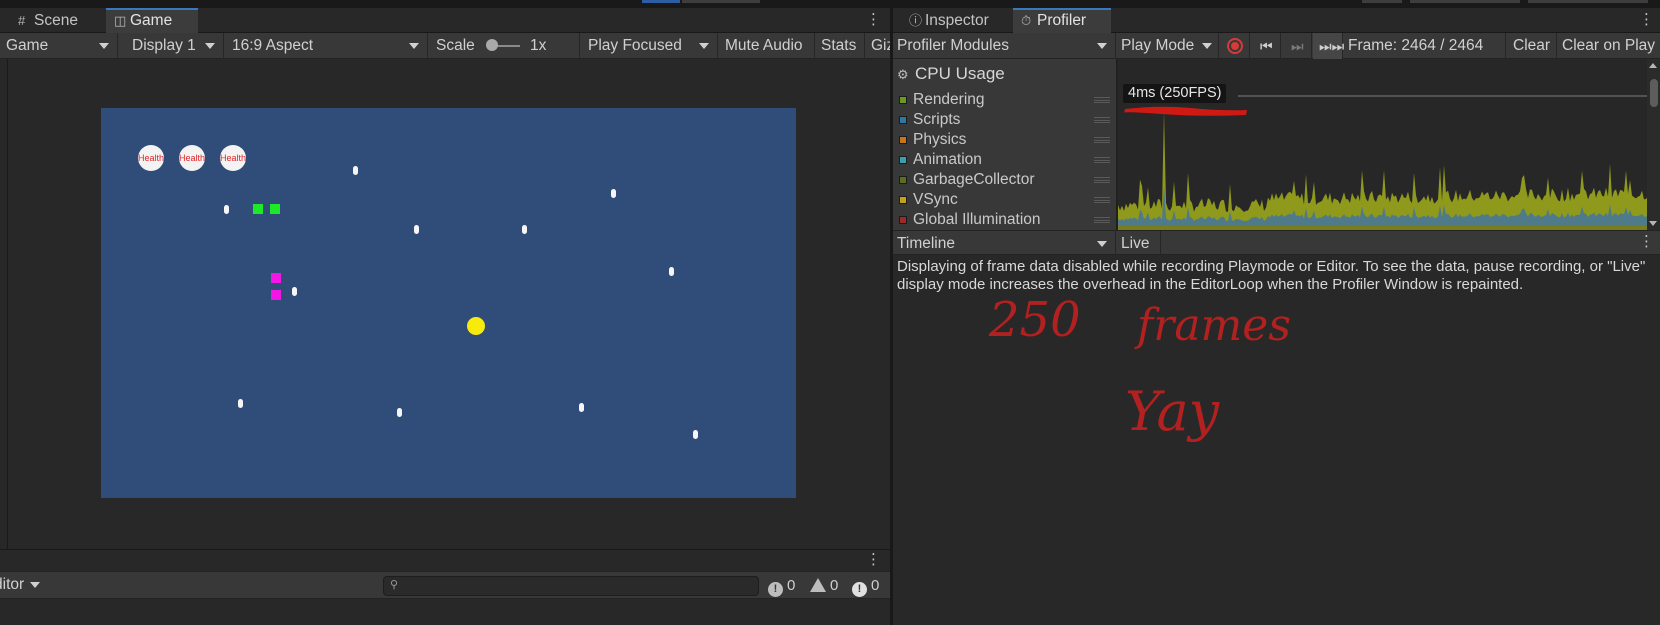 The image size is (1660, 625). What do you see at coordinates (1532, 46) in the screenshot?
I see `clear-button: Clear` at bounding box center [1532, 46].